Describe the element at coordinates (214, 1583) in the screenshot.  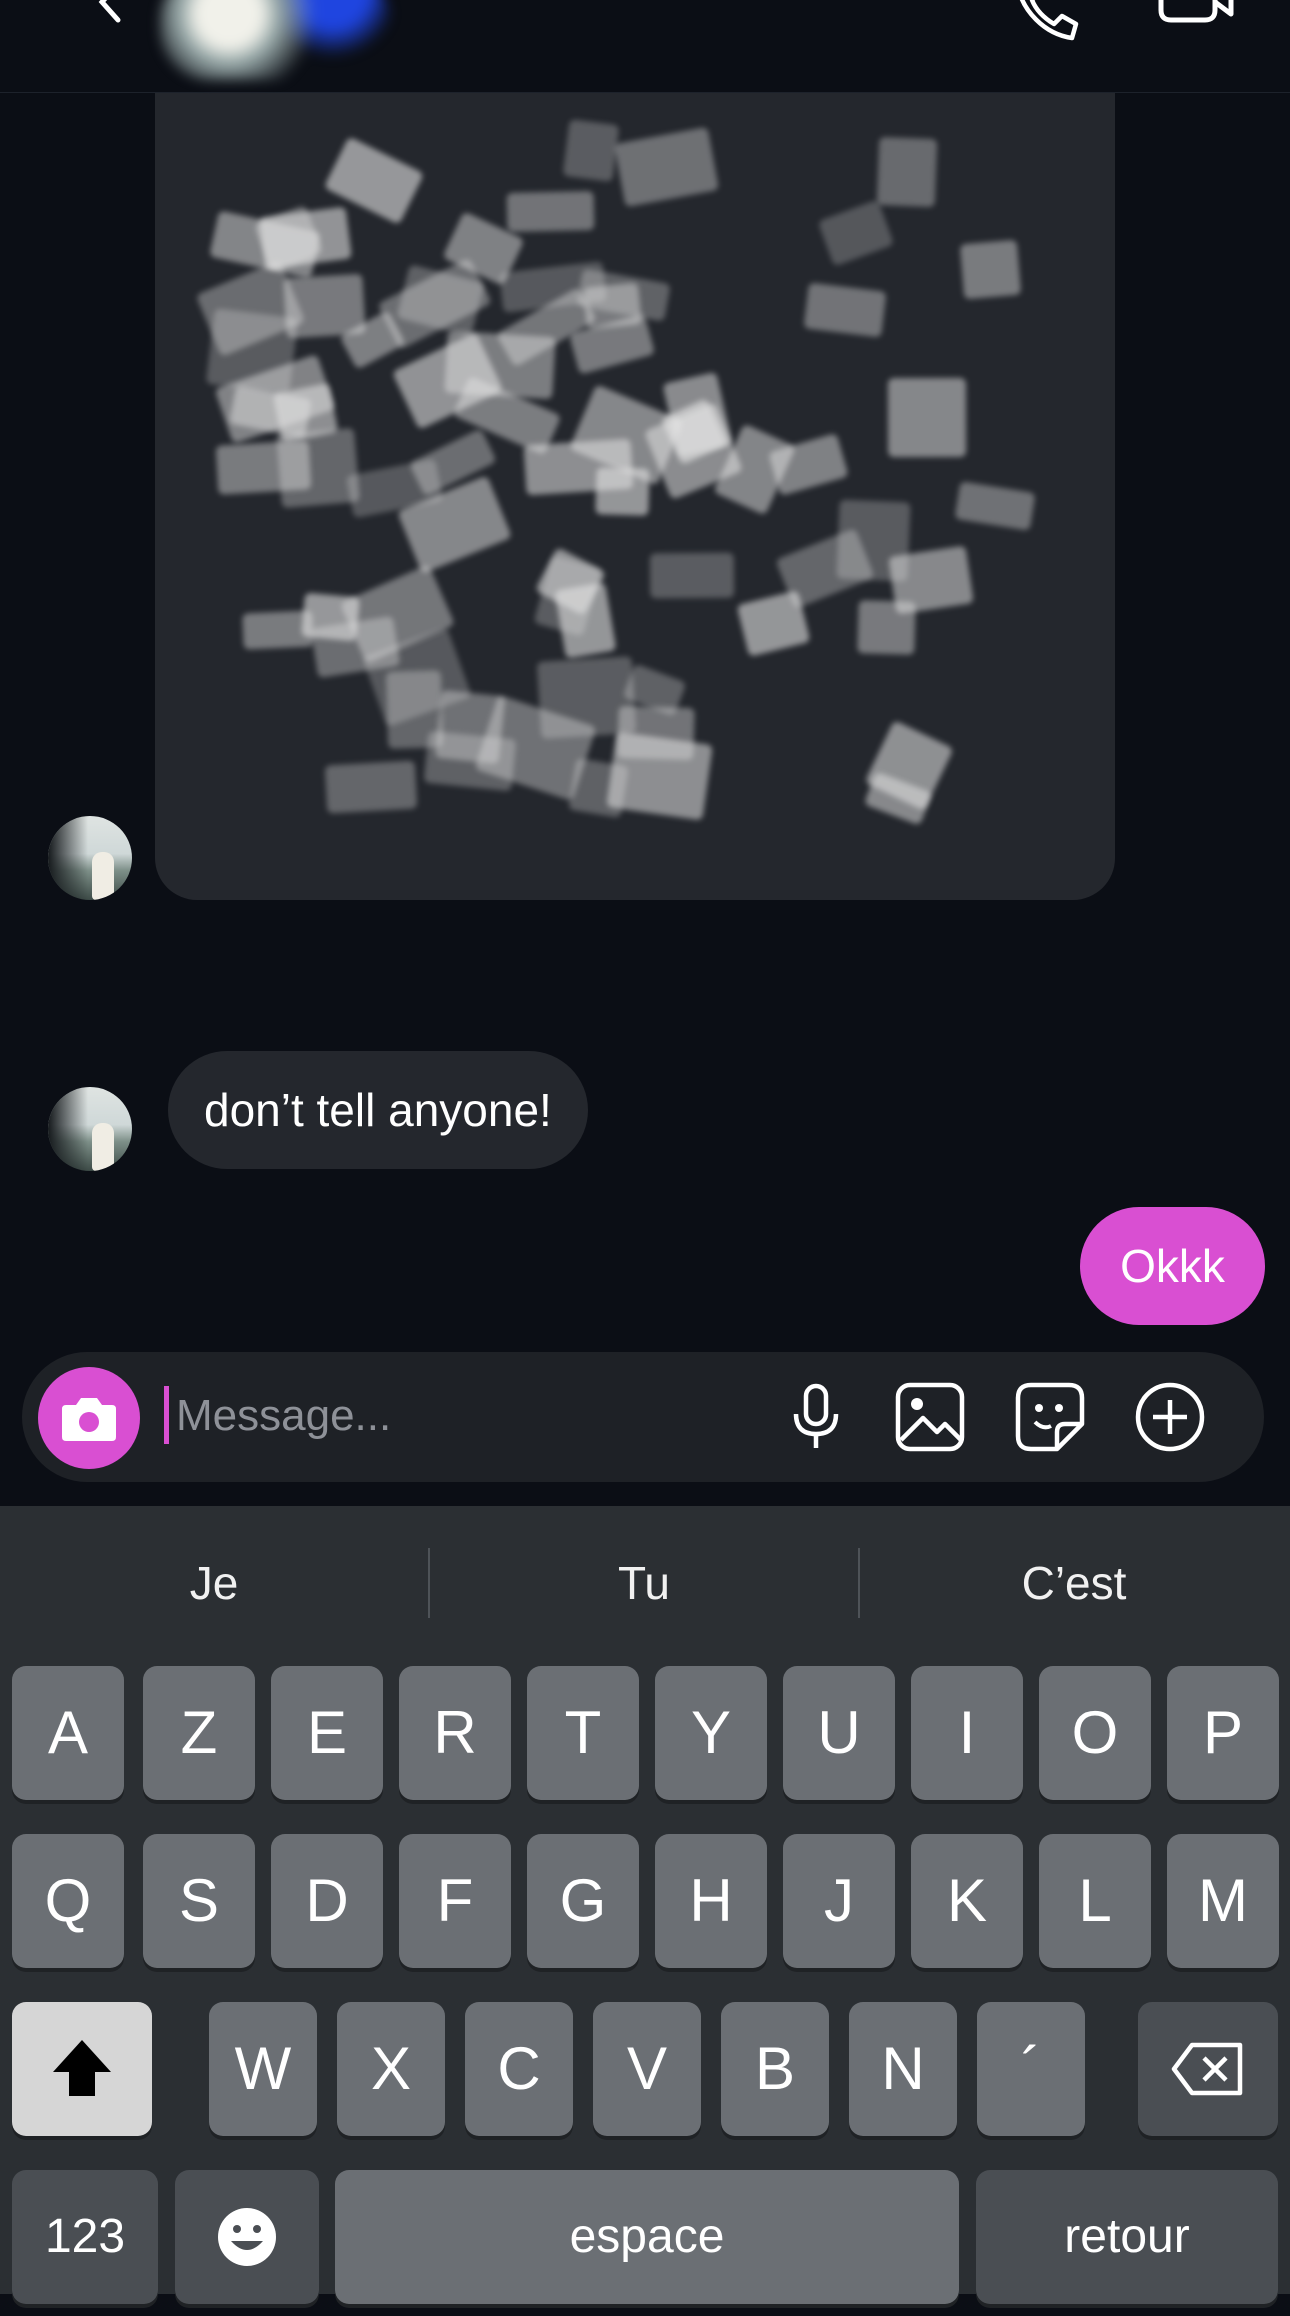
I see `suggestion-1: Je` at that location.